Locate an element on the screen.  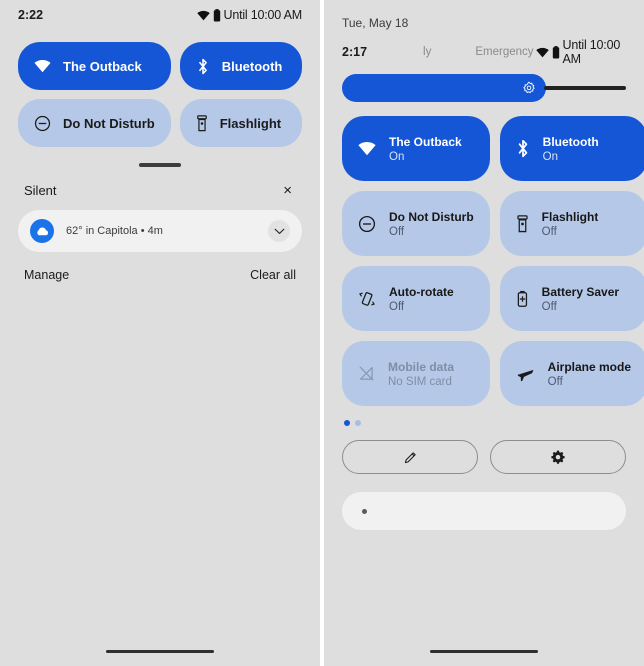
qs-tile-title: Battery Saver is located at coordinates (580, 291).